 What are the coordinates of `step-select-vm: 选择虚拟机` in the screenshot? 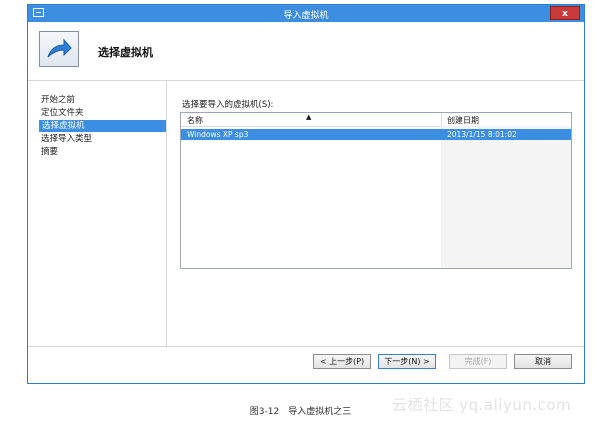 It's located at (102, 126).